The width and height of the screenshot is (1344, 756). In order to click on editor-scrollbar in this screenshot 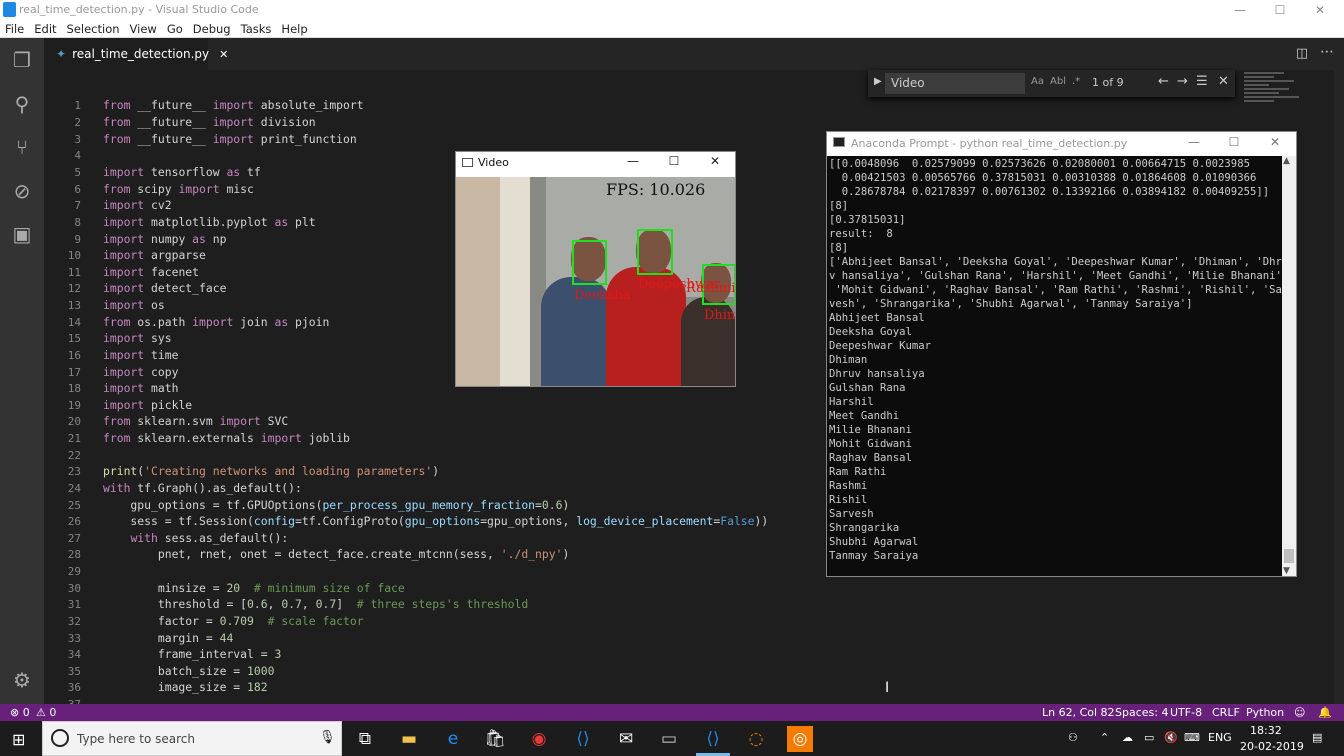, I will do `click(1339, 387)`.